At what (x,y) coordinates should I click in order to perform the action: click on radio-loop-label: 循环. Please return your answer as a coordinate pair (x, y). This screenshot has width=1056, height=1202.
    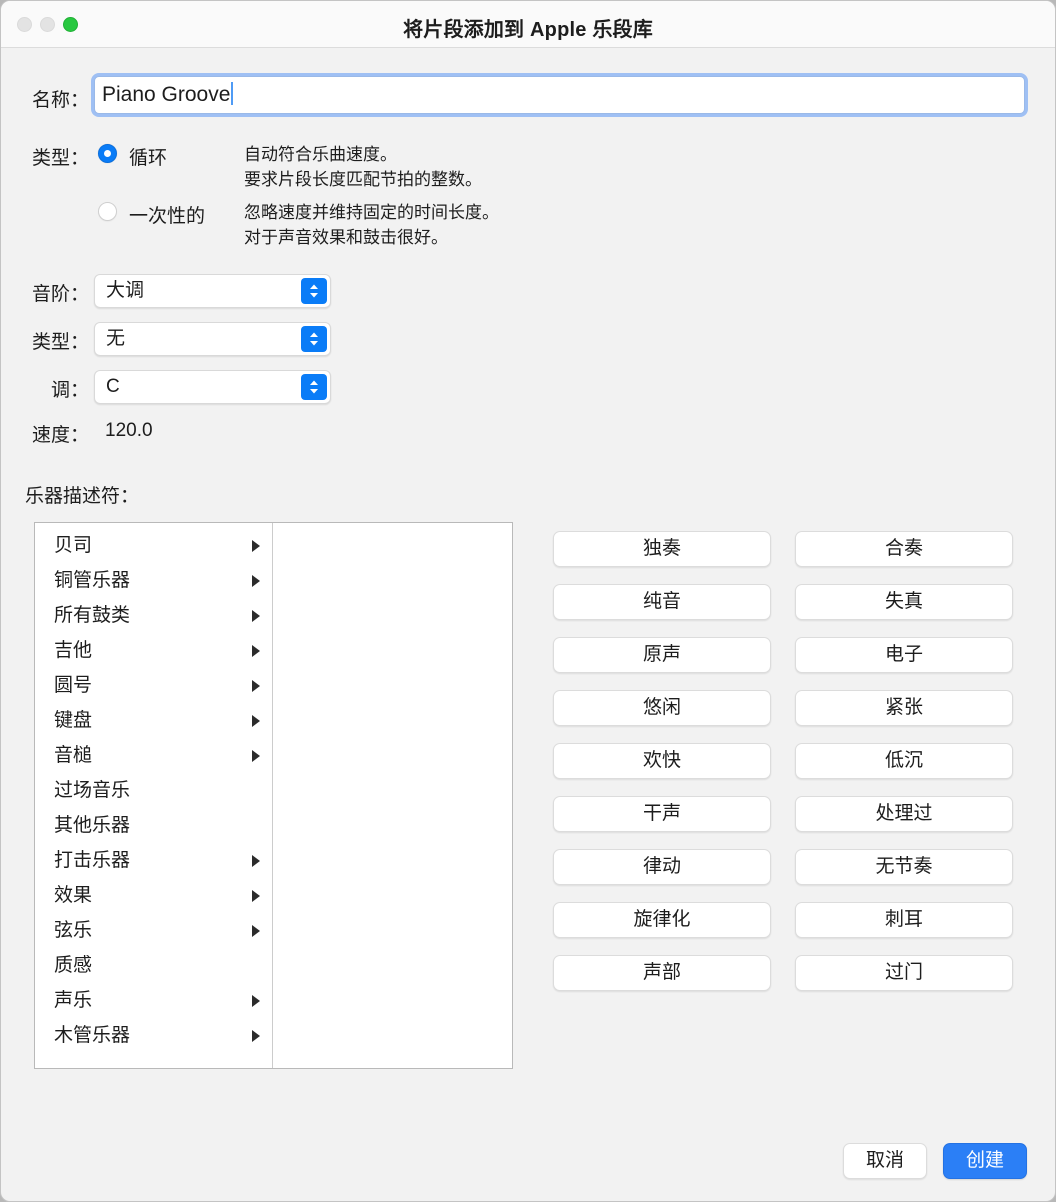
    Looking at the image, I should click on (148, 158).